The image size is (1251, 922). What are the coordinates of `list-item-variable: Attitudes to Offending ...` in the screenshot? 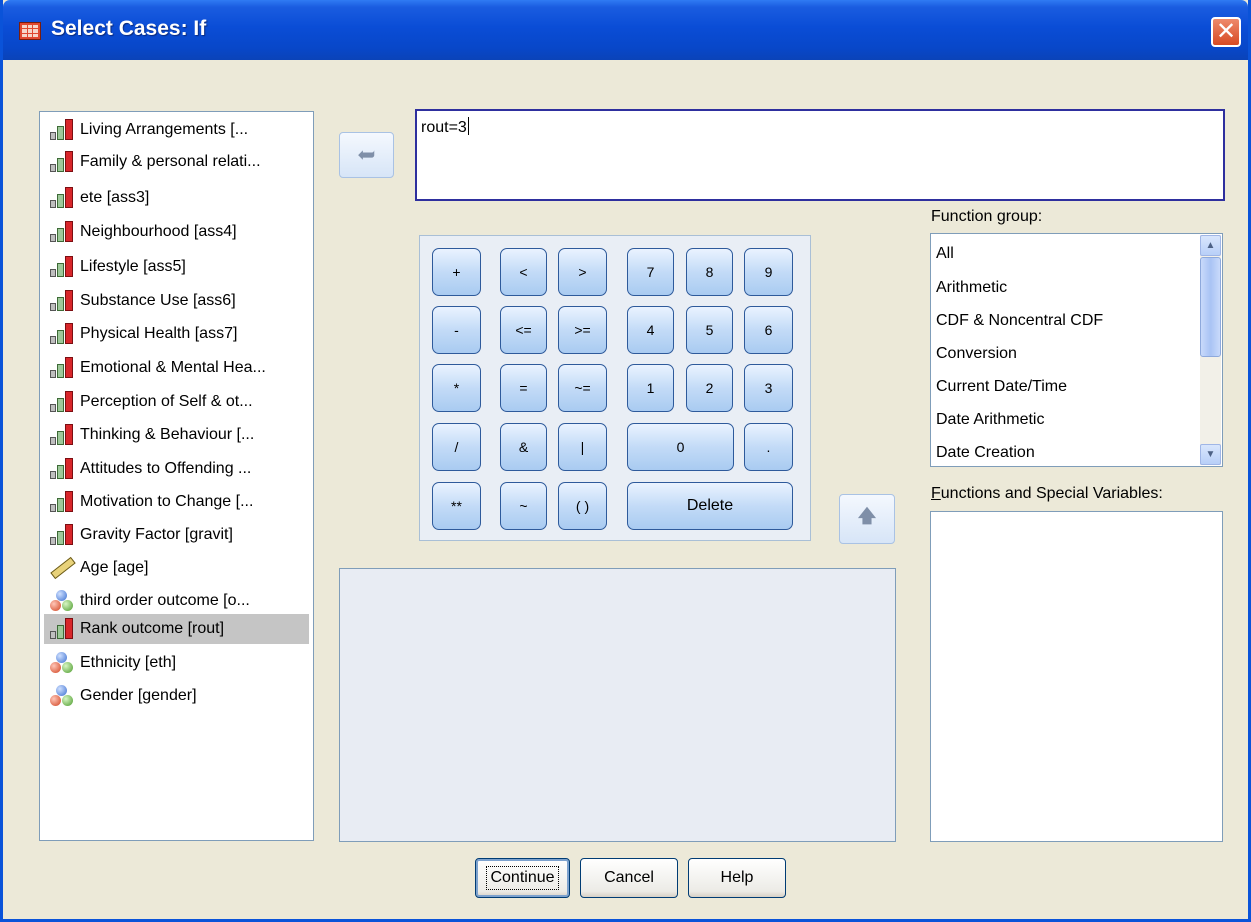 It's located at (176, 469).